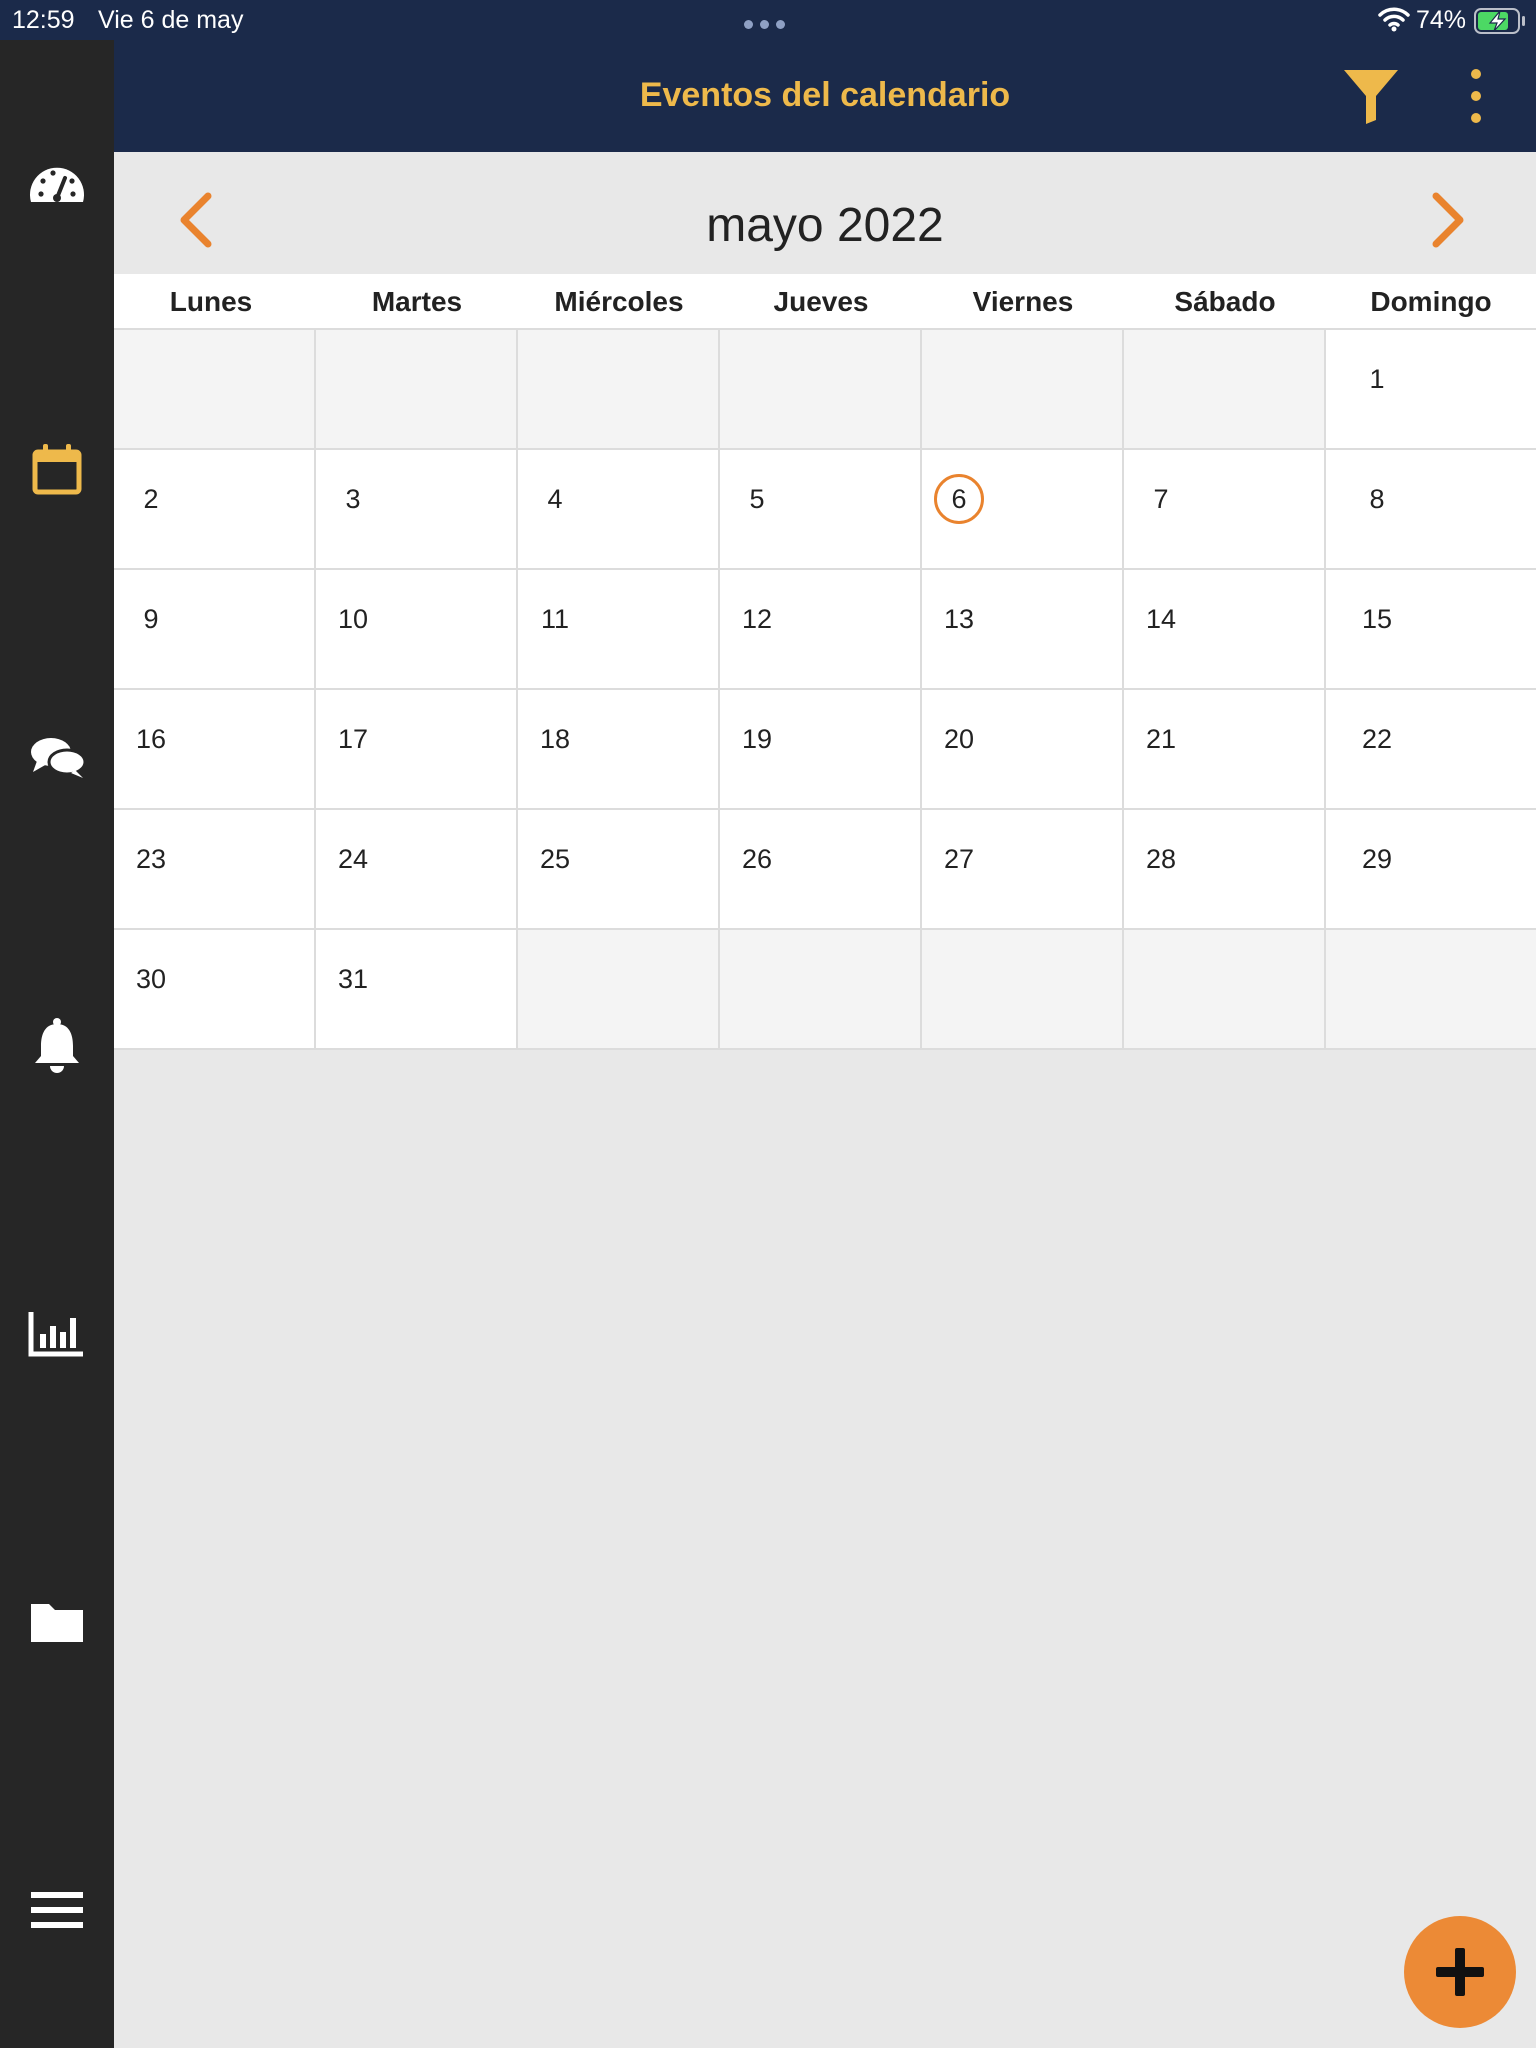  I want to click on month-title: mayo 2022, so click(825, 225).